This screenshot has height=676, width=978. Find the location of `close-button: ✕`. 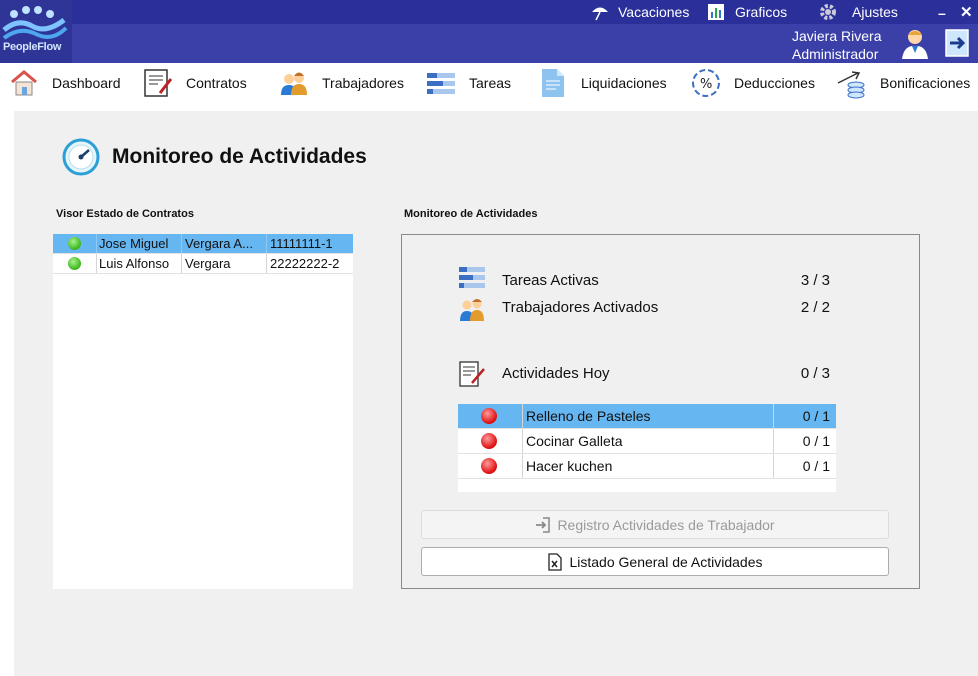

close-button: ✕ is located at coordinates (966, 12).